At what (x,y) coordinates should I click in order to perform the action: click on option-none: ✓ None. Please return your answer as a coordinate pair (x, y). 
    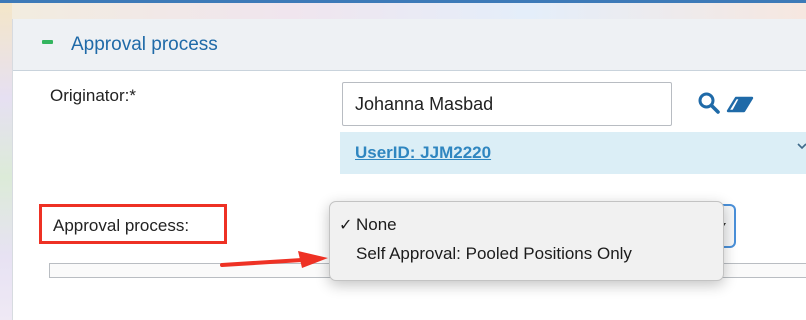
    Looking at the image, I should click on (526, 227).